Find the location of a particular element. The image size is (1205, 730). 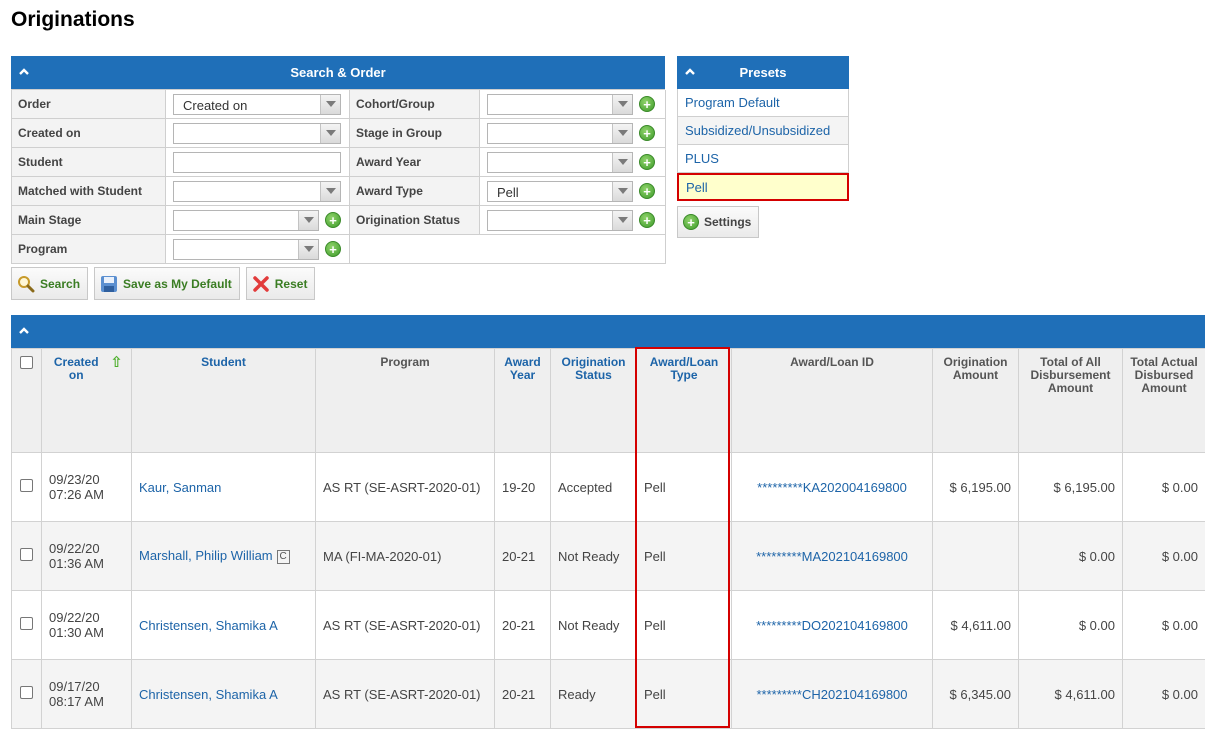

main-stage-select is located at coordinates (246, 220).